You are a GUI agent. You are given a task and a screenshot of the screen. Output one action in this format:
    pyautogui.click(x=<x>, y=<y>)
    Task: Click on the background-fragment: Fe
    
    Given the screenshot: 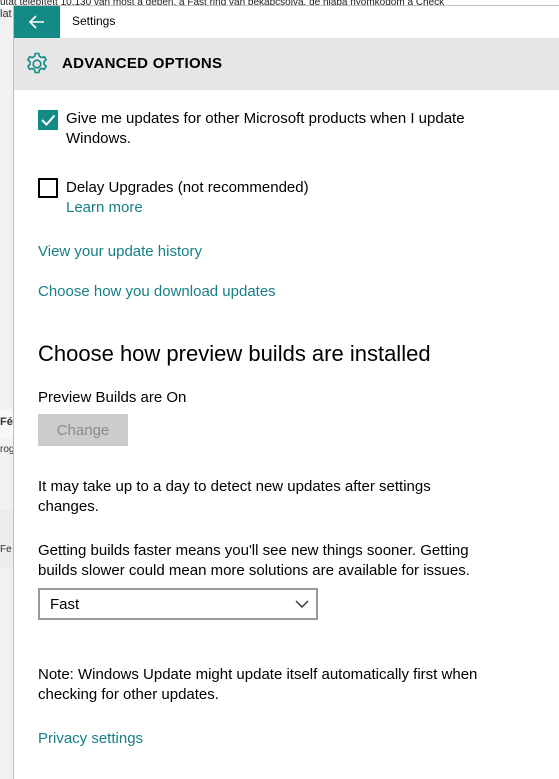 What is the action you would take?
    pyautogui.click(x=6, y=549)
    